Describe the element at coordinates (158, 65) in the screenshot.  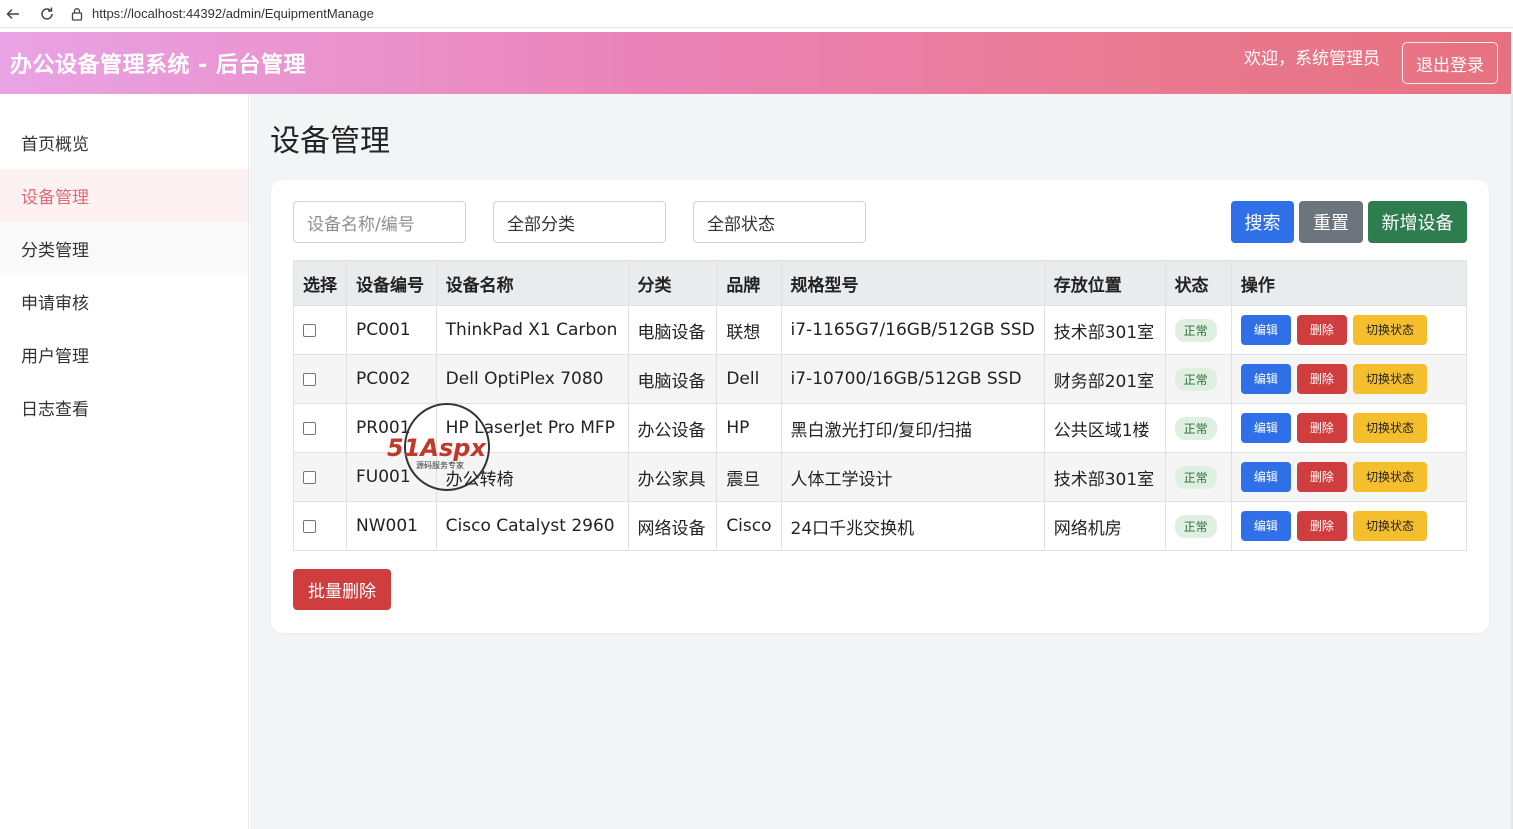
I see `app-title: 办公设备管理系统 - 后台管理` at that location.